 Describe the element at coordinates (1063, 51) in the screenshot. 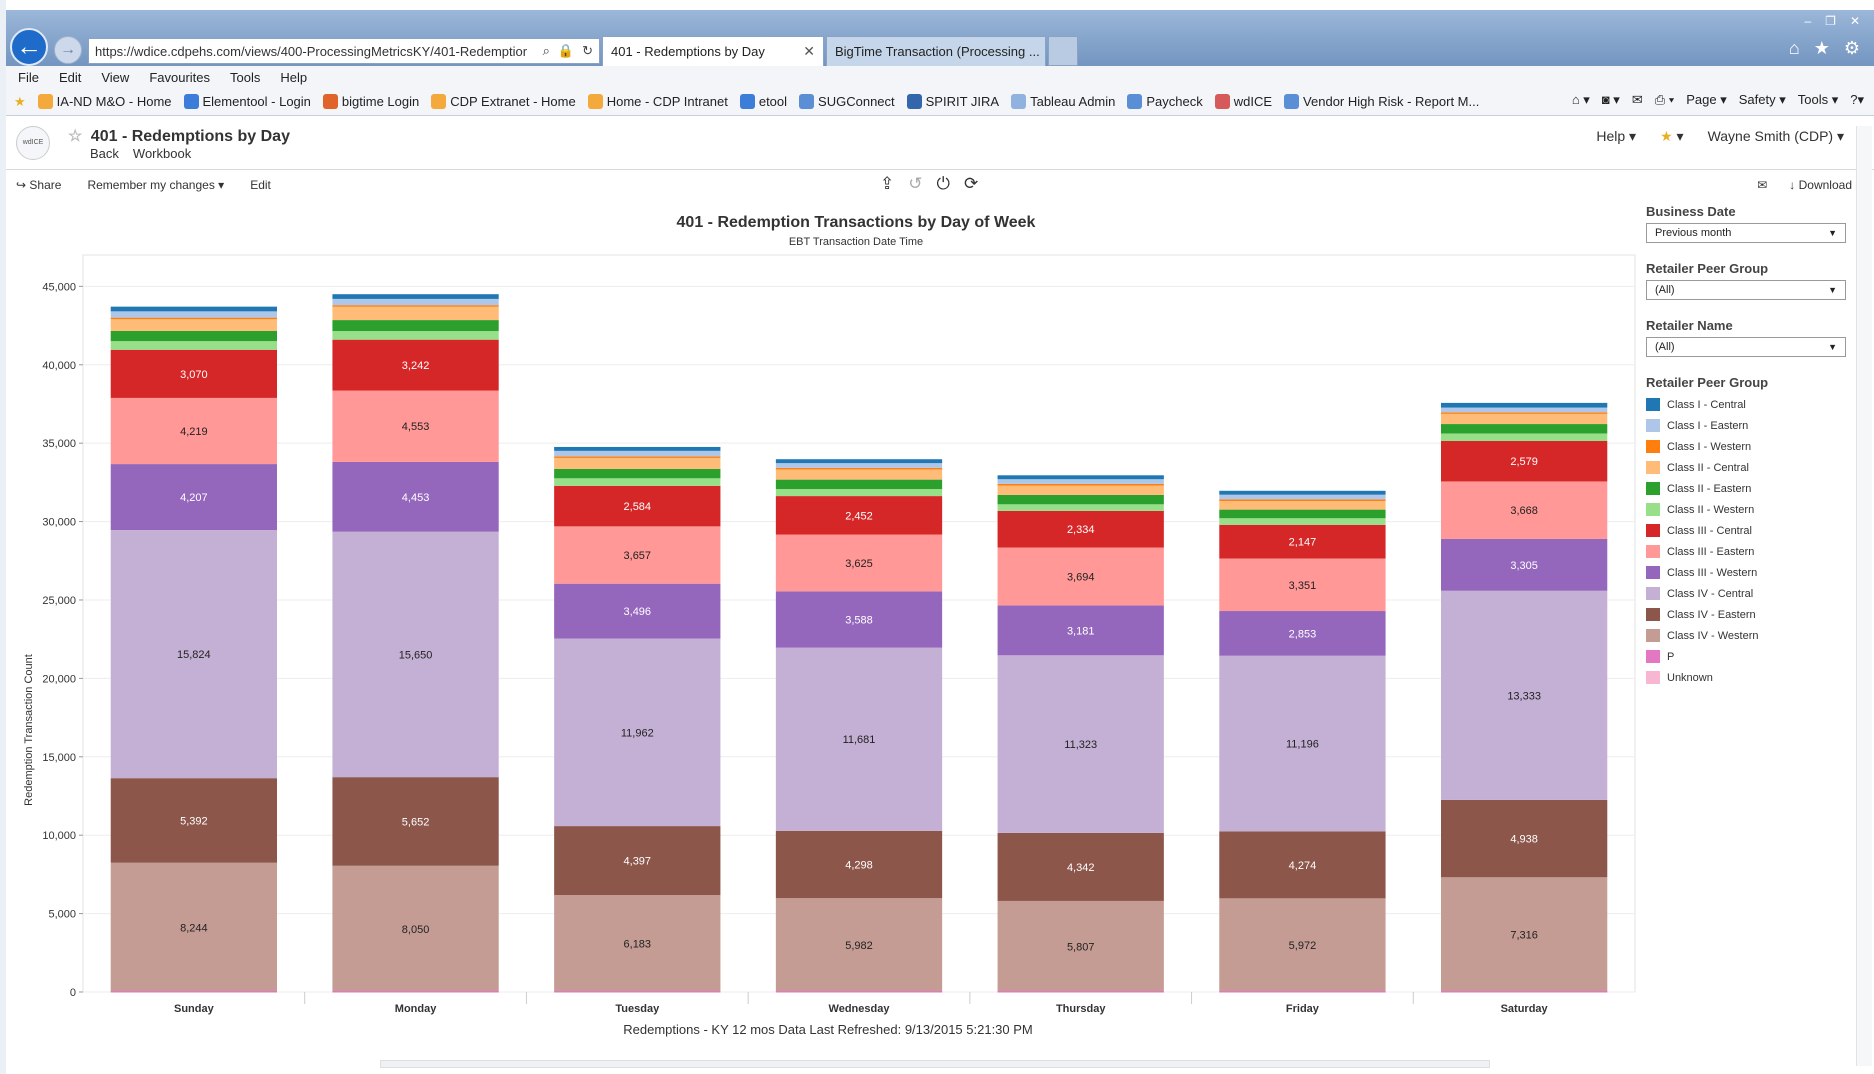

I see `new-tab-button` at that location.